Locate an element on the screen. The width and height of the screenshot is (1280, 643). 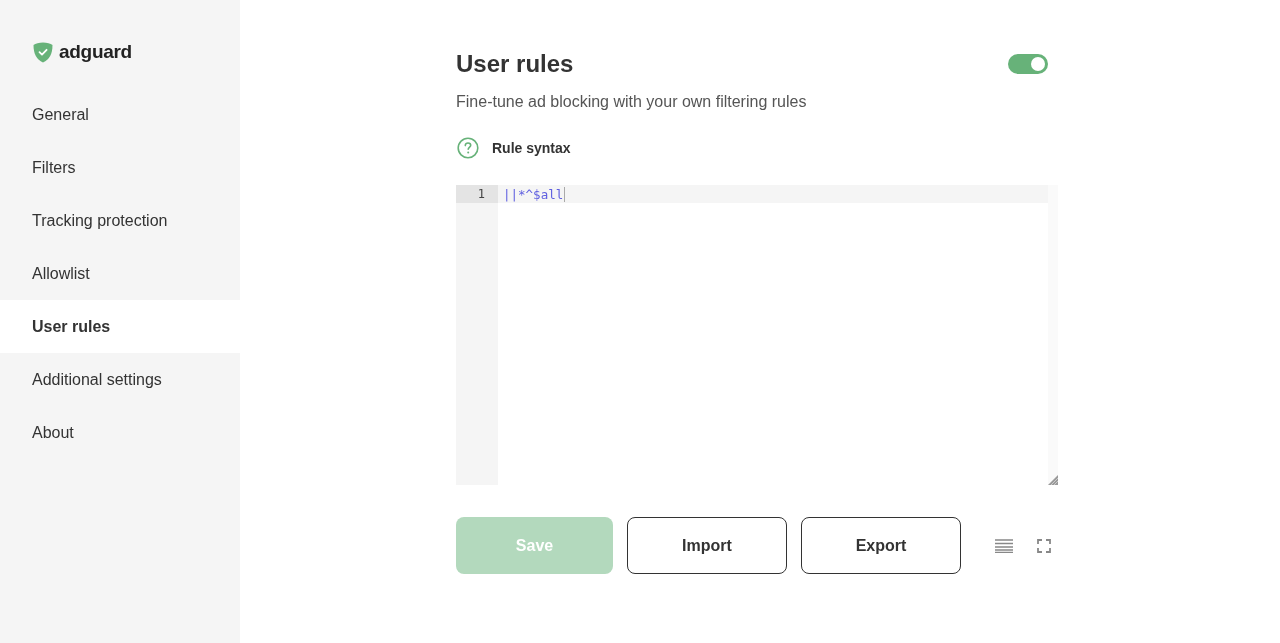
lines-icon is located at coordinates (1004, 545).